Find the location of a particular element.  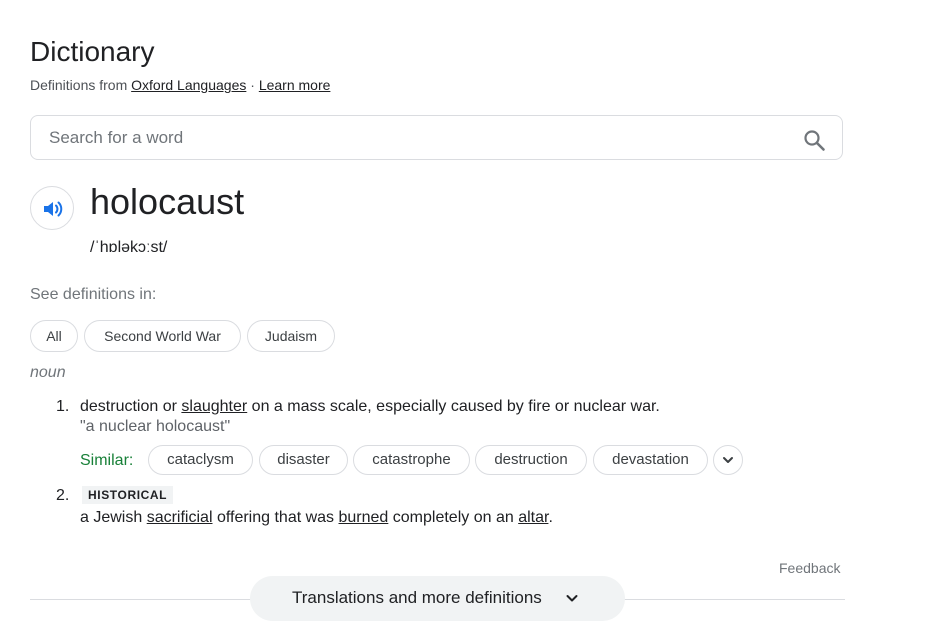

sense-example: "a nuclear holocaust" is located at coordinates (155, 426).